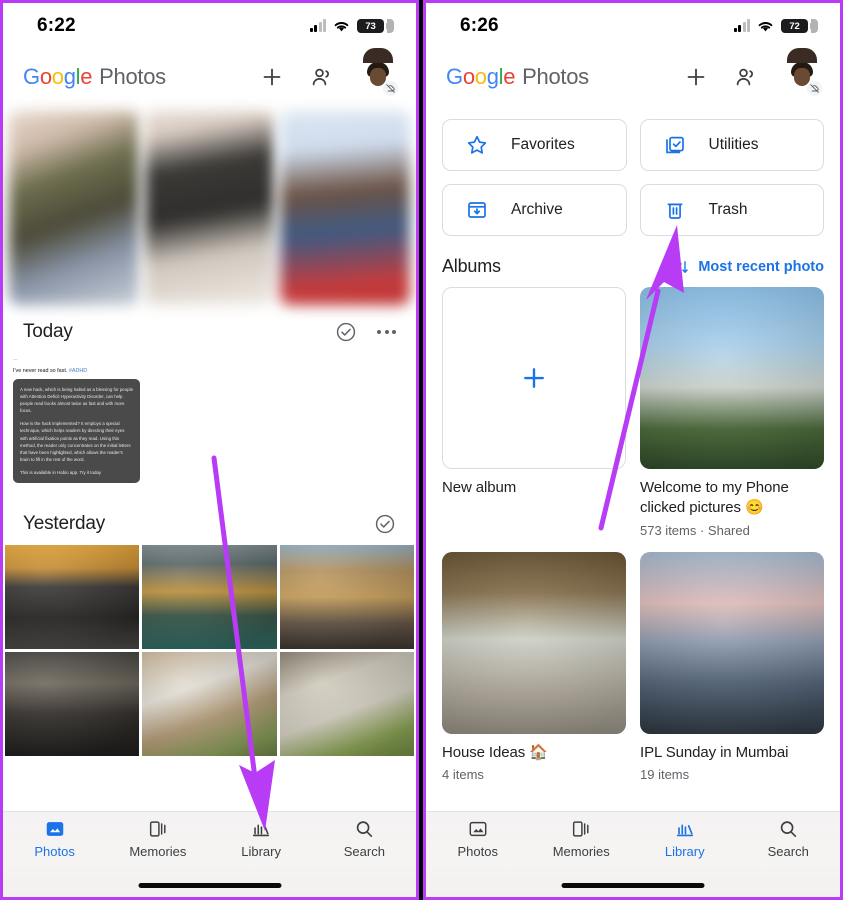 This screenshot has height=900, width=843. I want to click on logo-letter: g, so click(69, 76).